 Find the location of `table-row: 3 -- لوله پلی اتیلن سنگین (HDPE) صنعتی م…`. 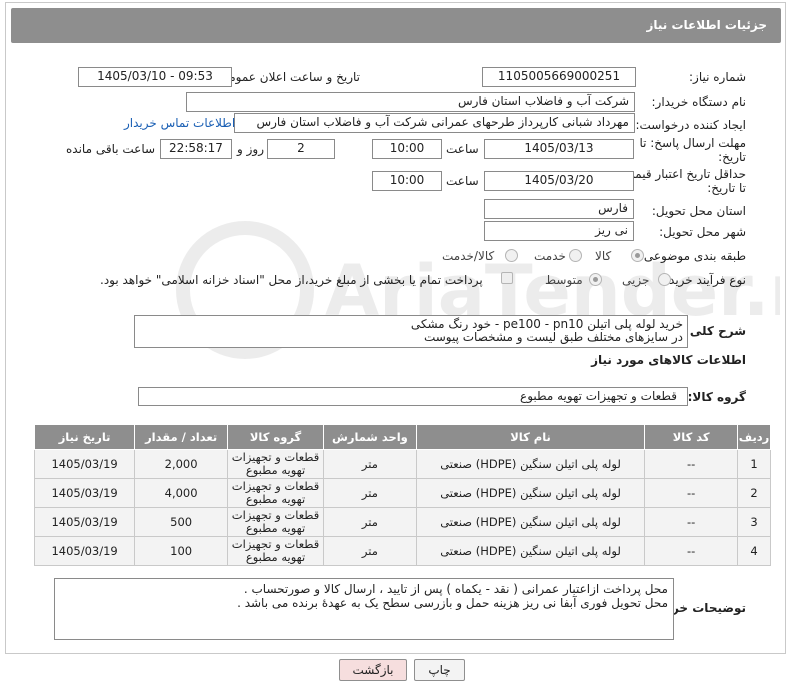

table-row: 3 -- لوله پلی اتیلن سنگین (HDPE) صنعتی م… is located at coordinates (402, 522).